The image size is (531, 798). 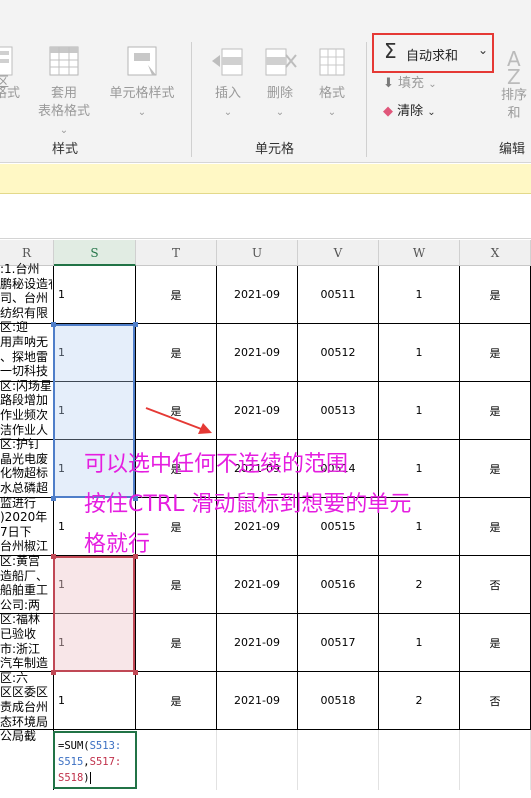 What do you see at coordinates (338, 643) in the screenshot?
I see `cell-v: 00517` at bounding box center [338, 643].